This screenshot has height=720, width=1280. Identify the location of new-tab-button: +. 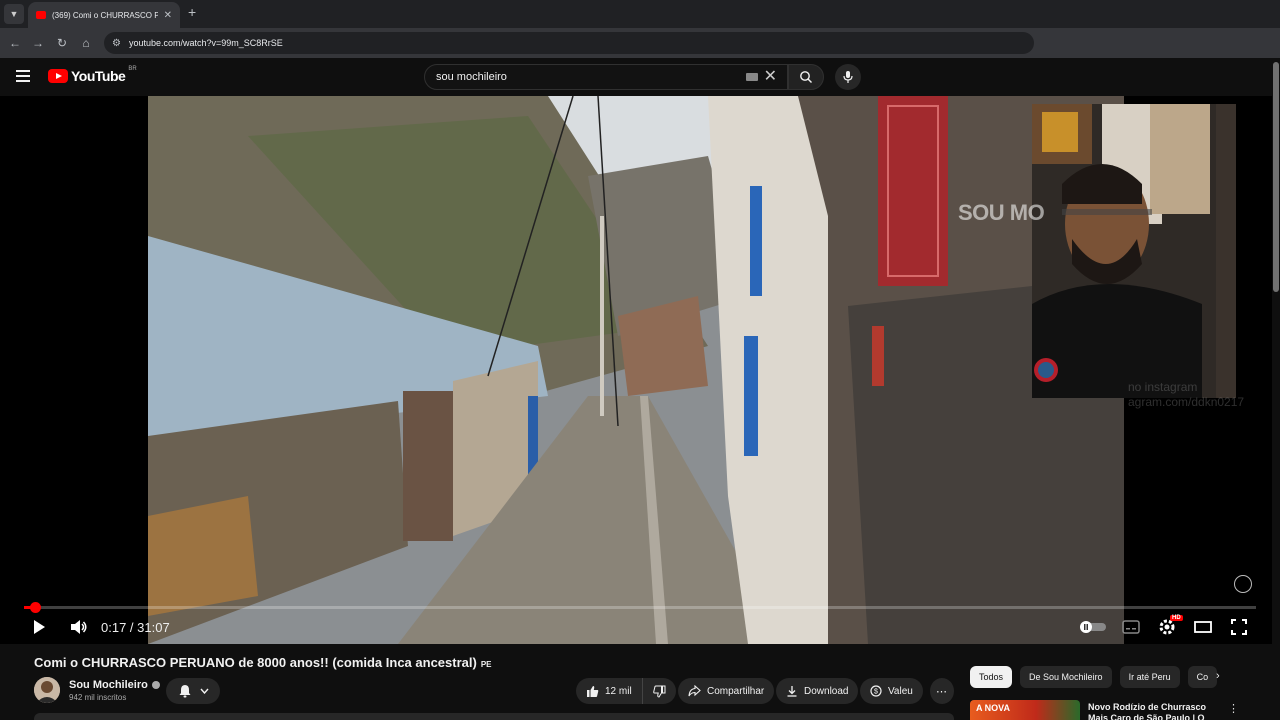
(192, 12).